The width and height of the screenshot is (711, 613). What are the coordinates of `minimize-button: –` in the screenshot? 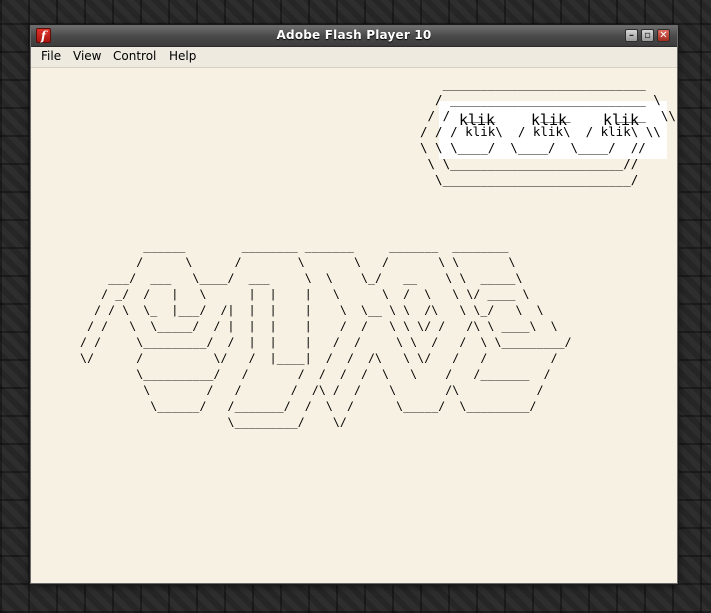 It's located at (631, 35).